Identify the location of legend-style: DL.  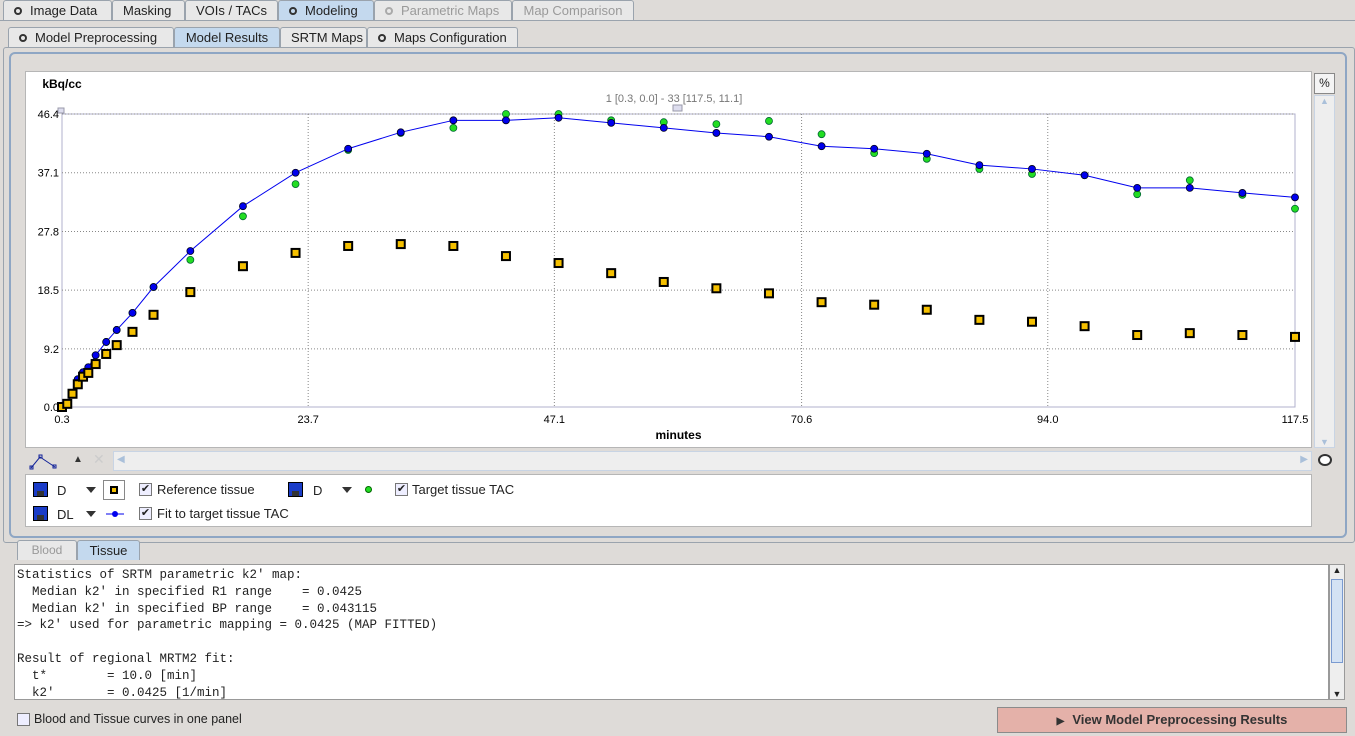
(65, 514).